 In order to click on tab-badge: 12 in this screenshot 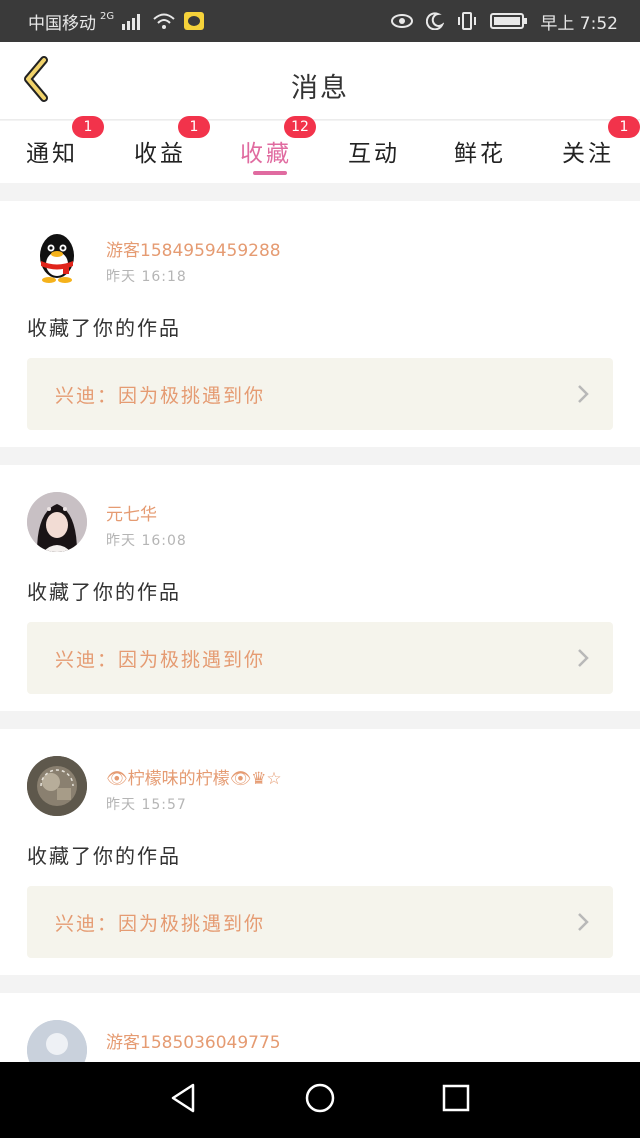, I will do `click(300, 127)`.